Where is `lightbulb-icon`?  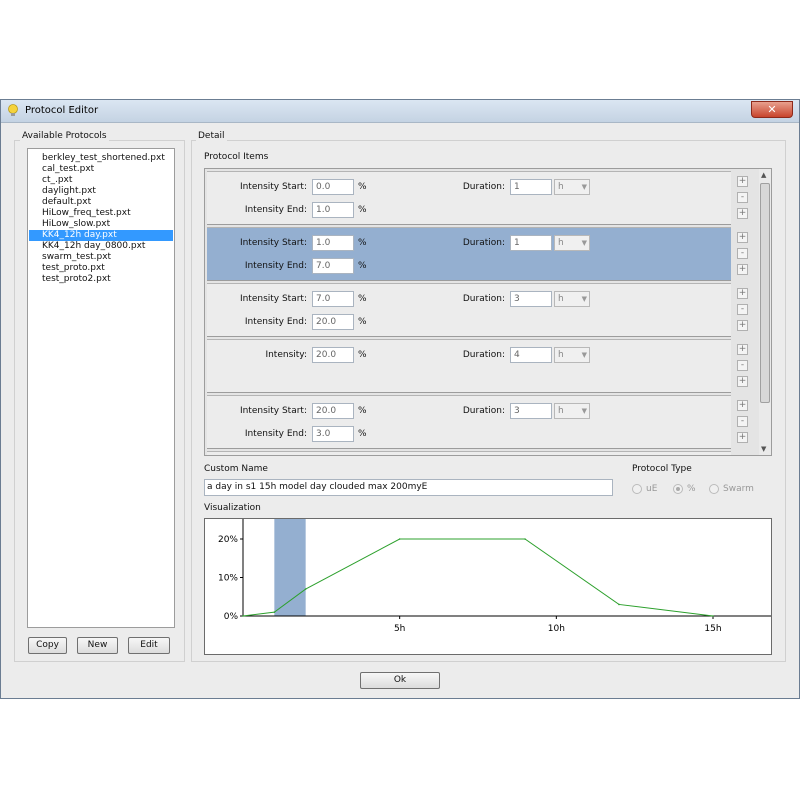
lightbulb-icon is located at coordinates (13, 110).